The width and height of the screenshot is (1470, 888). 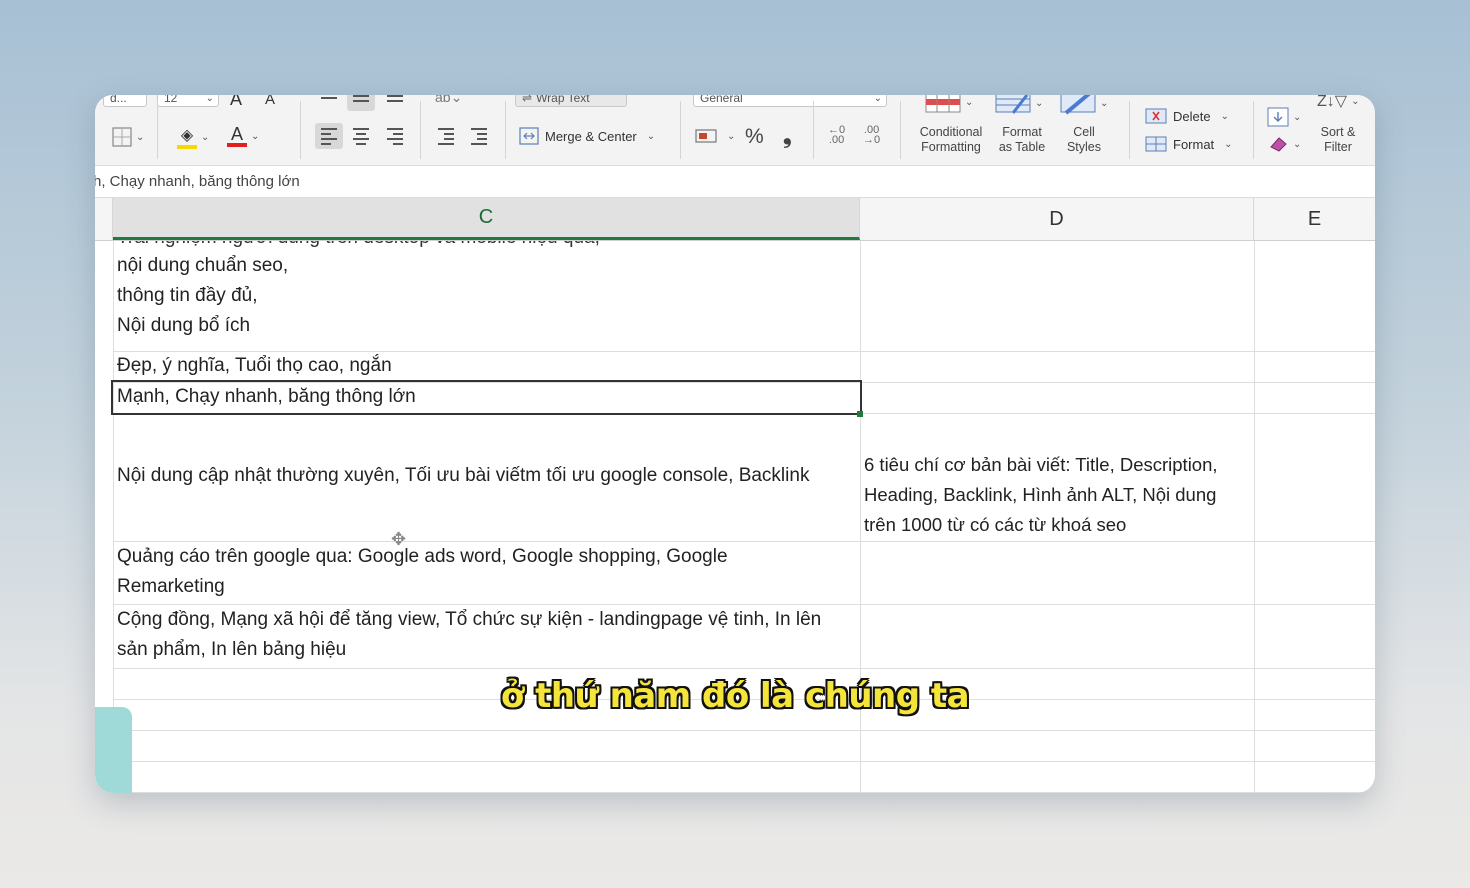 What do you see at coordinates (171, 587) in the screenshot?
I see `cell-c-row5-line2: Remarketing` at bounding box center [171, 587].